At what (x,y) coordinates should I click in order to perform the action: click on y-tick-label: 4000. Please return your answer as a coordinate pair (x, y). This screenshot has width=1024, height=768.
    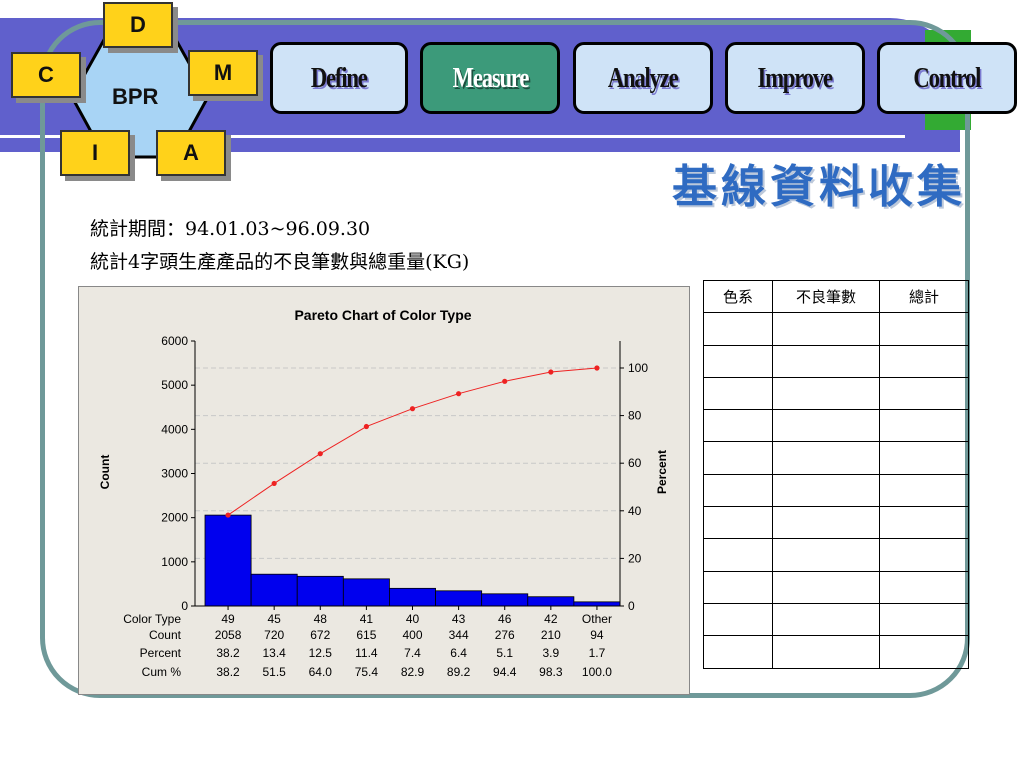
    Looking at the image, I should click on (174, 429).